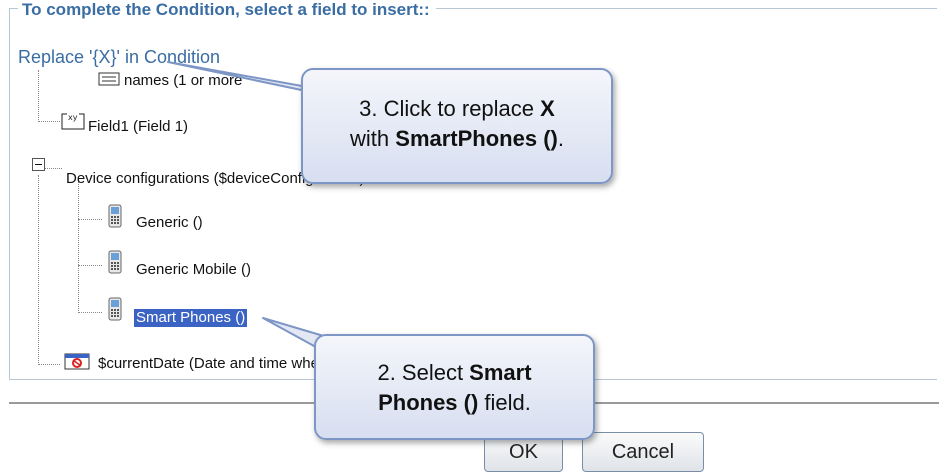  I want to click on callout-line: Phones () field., so click(454, 402).